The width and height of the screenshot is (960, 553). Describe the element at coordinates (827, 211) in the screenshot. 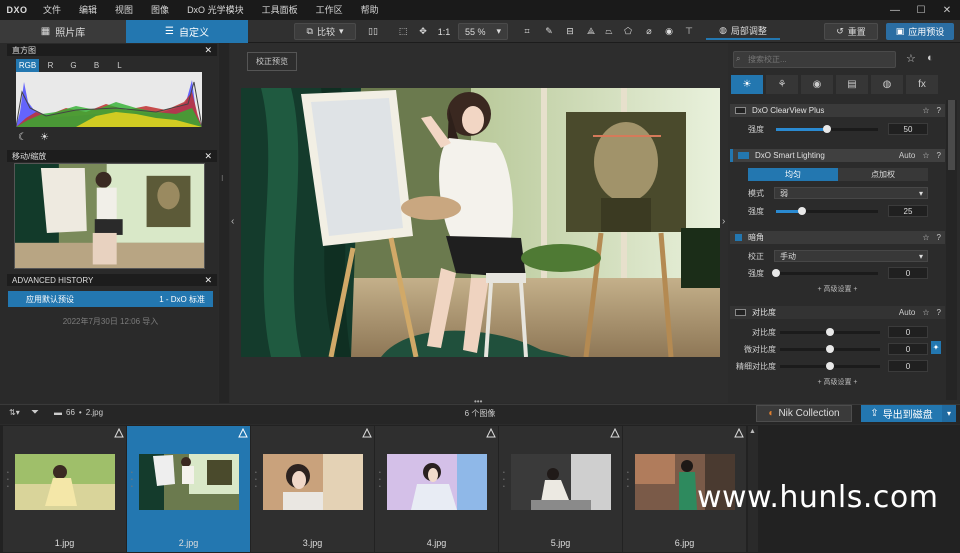

I see `smart-lighting-intensity-slider` at that location.